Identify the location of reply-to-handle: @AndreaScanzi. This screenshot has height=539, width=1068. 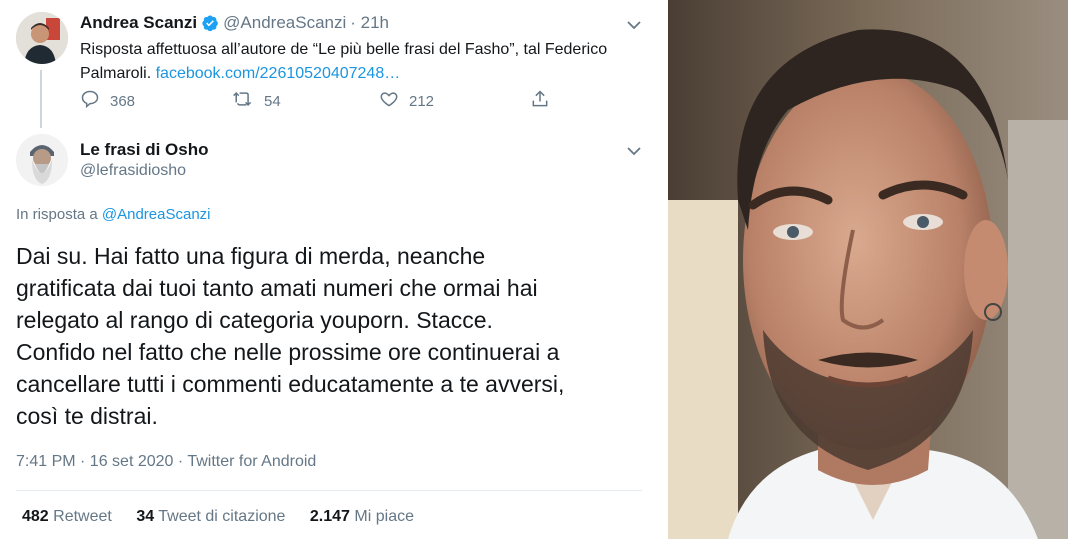
(156, 214).